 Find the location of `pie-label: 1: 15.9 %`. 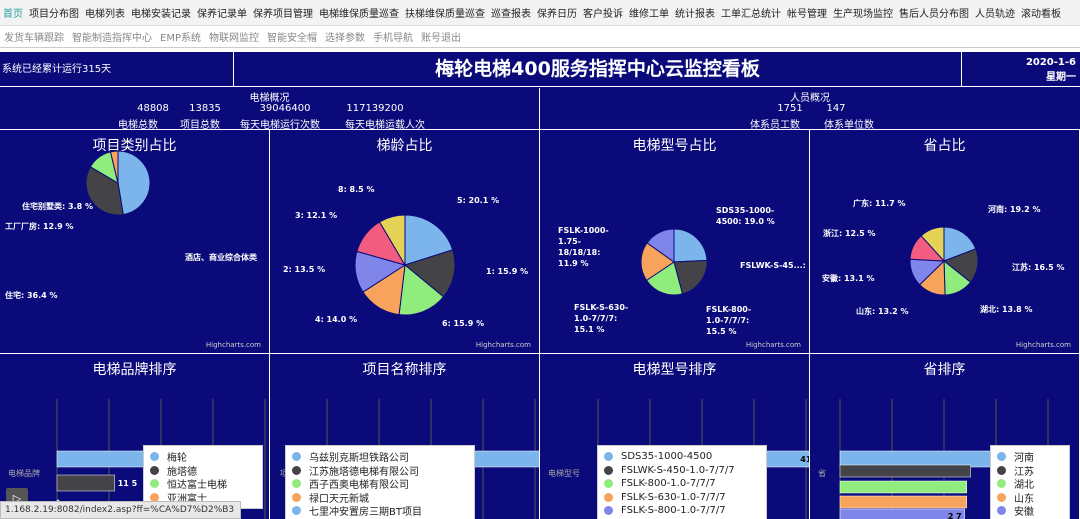

pie-label: 1: 15.9 % is located at coordinates (507, 271).